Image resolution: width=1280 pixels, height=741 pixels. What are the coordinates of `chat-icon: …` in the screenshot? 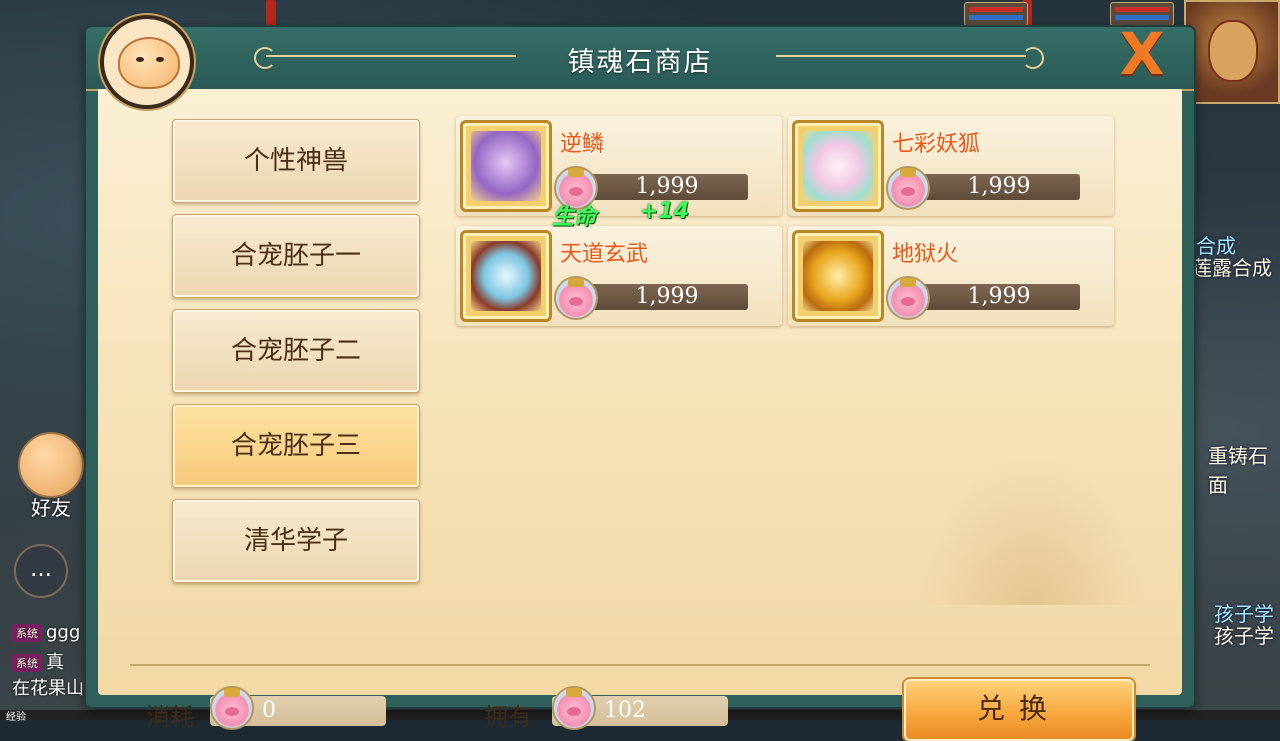 It's located at (41, 571).